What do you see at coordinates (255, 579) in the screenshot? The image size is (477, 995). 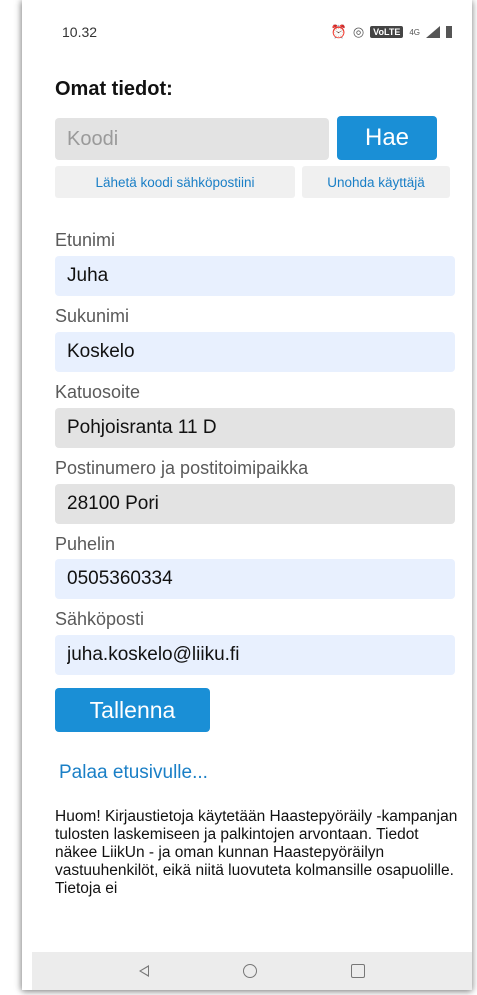 I see `phone-field` at bounding box center [255, 579].